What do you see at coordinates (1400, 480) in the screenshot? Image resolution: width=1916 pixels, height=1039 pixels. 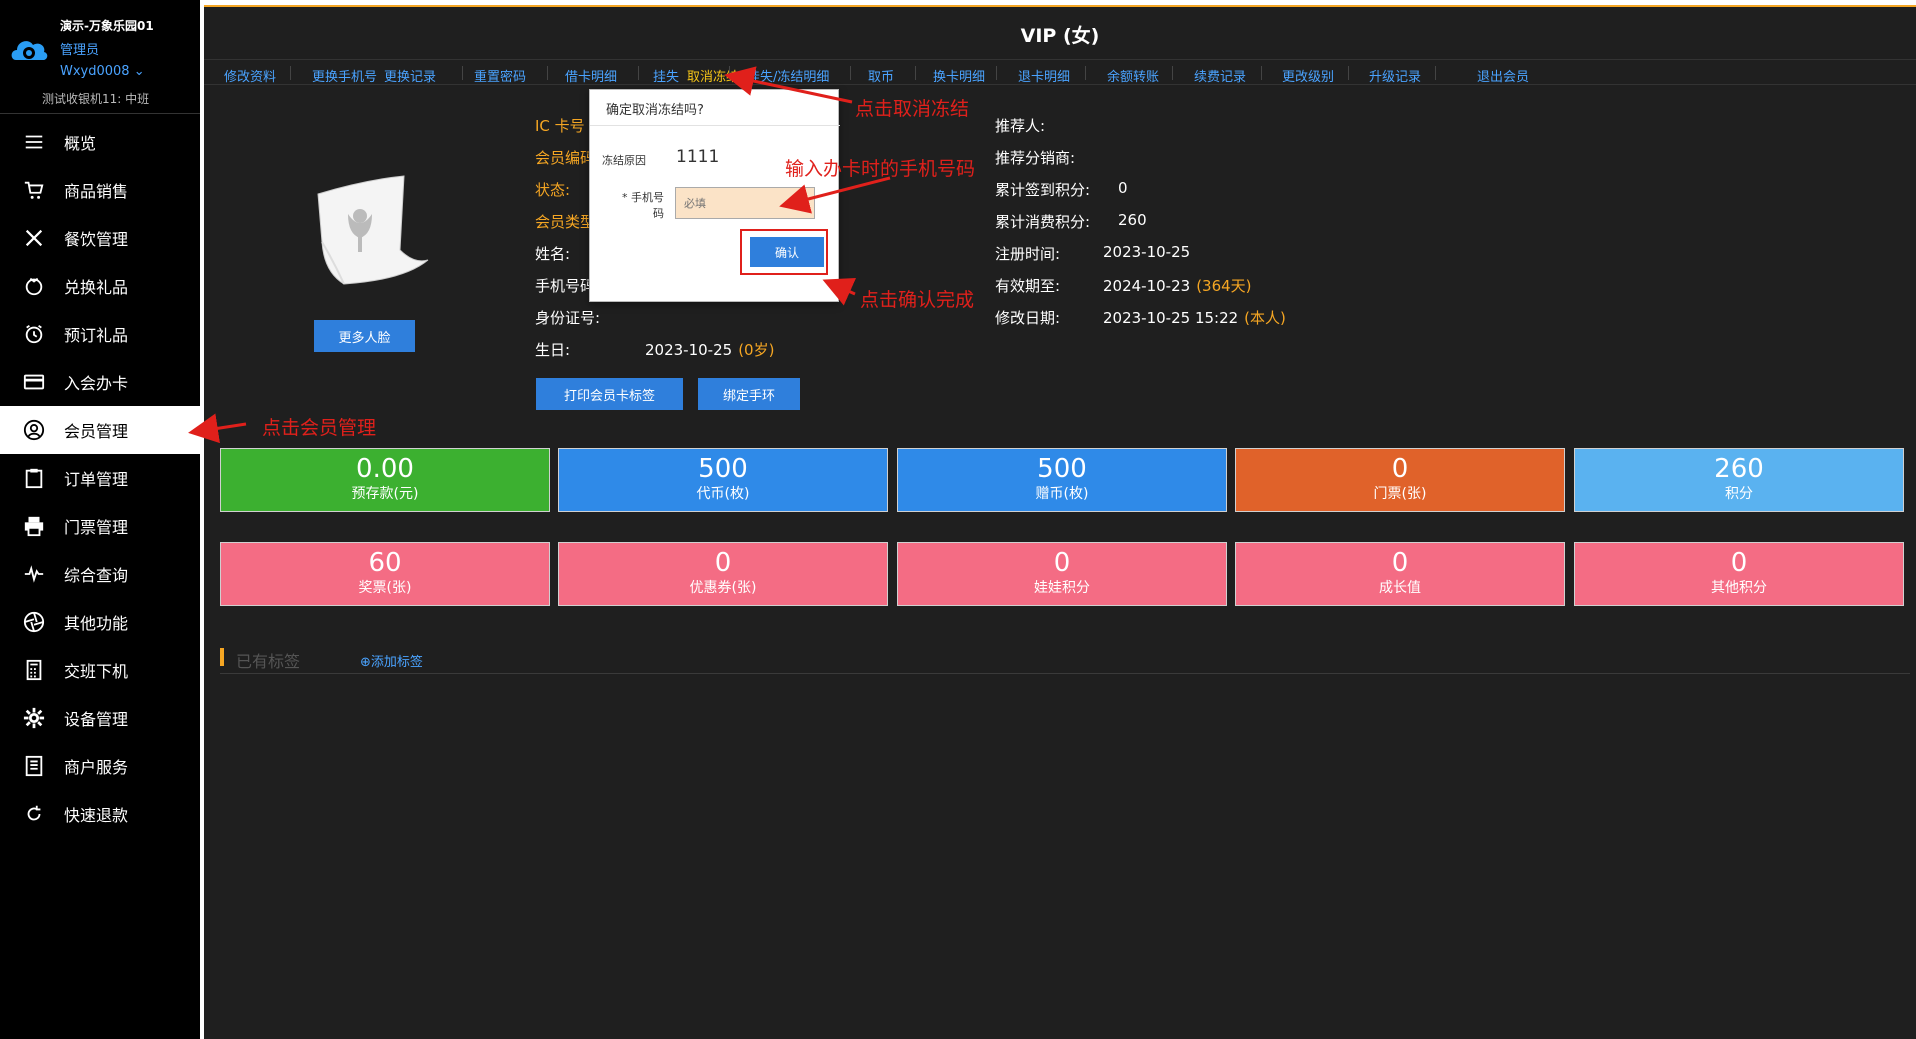 I see `stat-card: 0 门票(张)` at bounding box center [1400, 480].